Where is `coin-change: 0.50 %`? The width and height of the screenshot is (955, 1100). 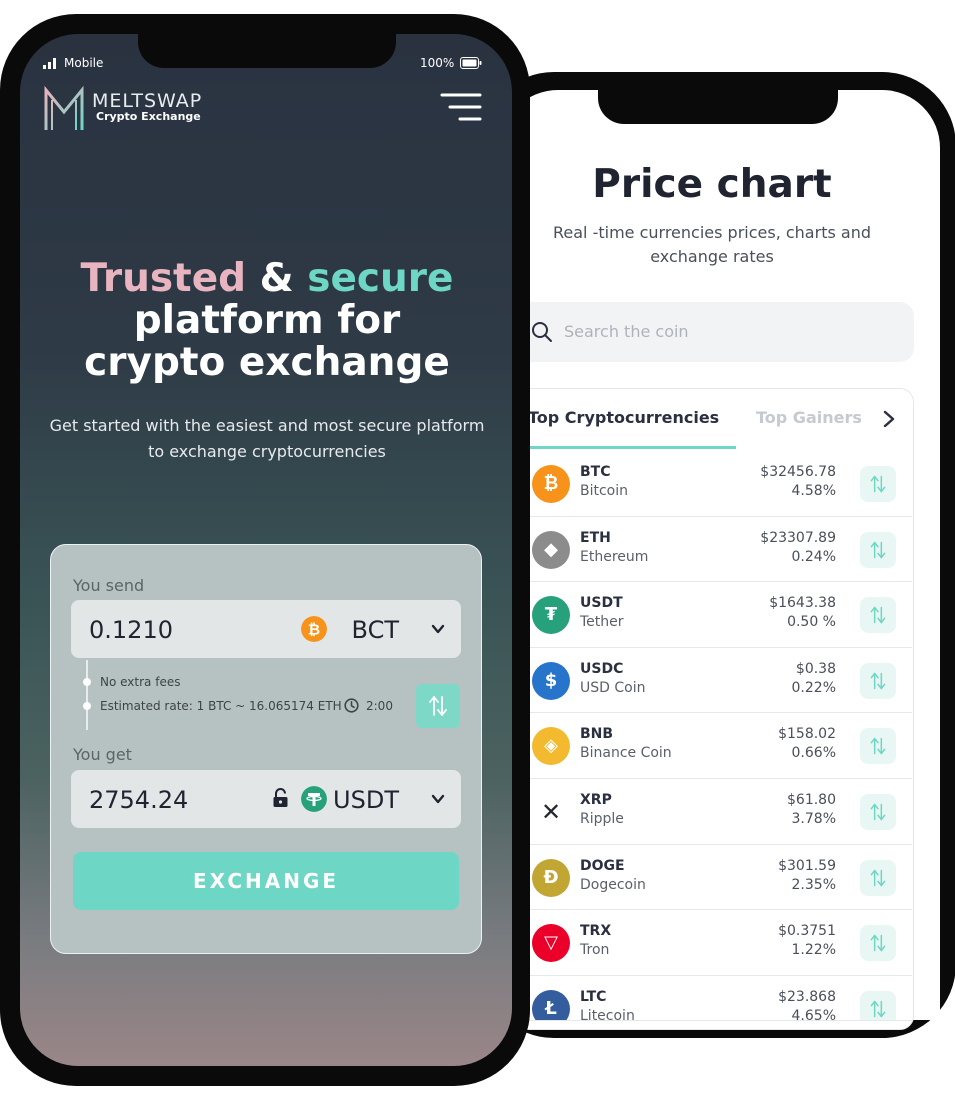 coin-change: 0.50 % is located at coordinates (811, 622).